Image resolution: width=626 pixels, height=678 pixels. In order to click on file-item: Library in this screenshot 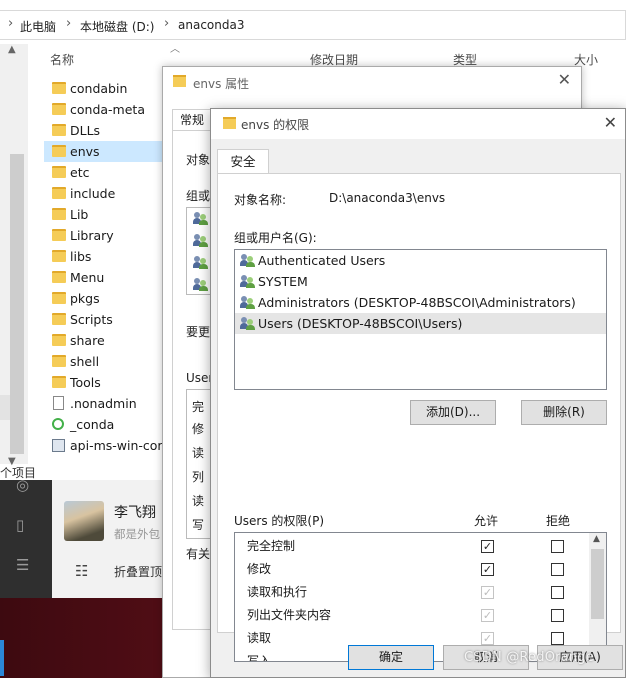, I will do `click(106, 235)`.